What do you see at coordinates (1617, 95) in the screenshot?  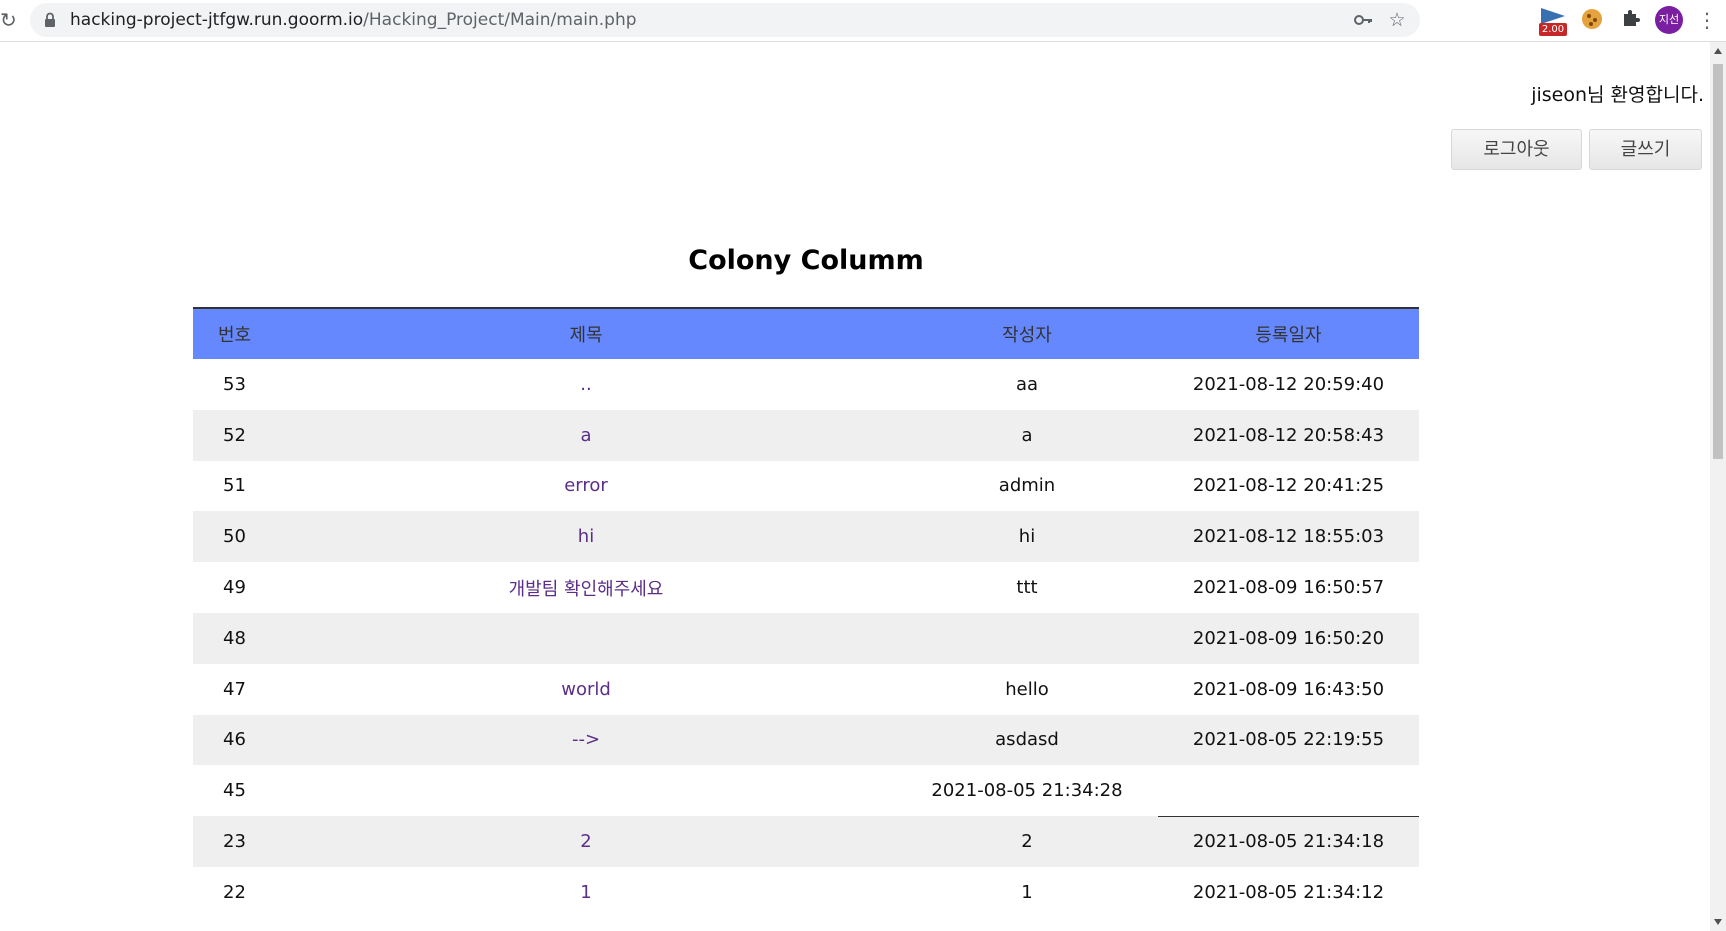 I see `welcome-message: jiseon님 환영합니다.` at bounding box center [1617, 95].